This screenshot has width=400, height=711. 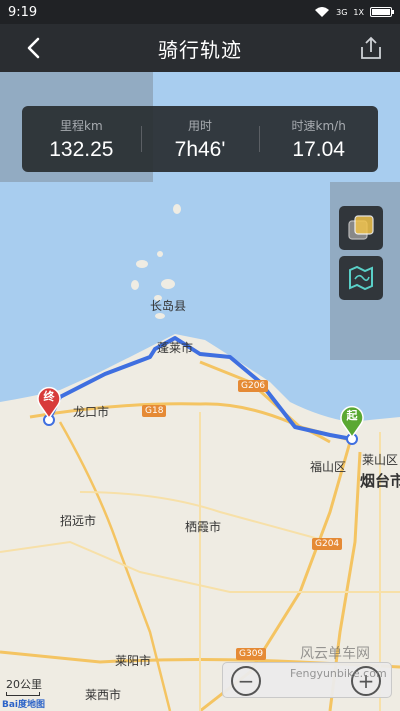 I want to click on stat-speed-value: 17.04, so click(x=318, y=149).